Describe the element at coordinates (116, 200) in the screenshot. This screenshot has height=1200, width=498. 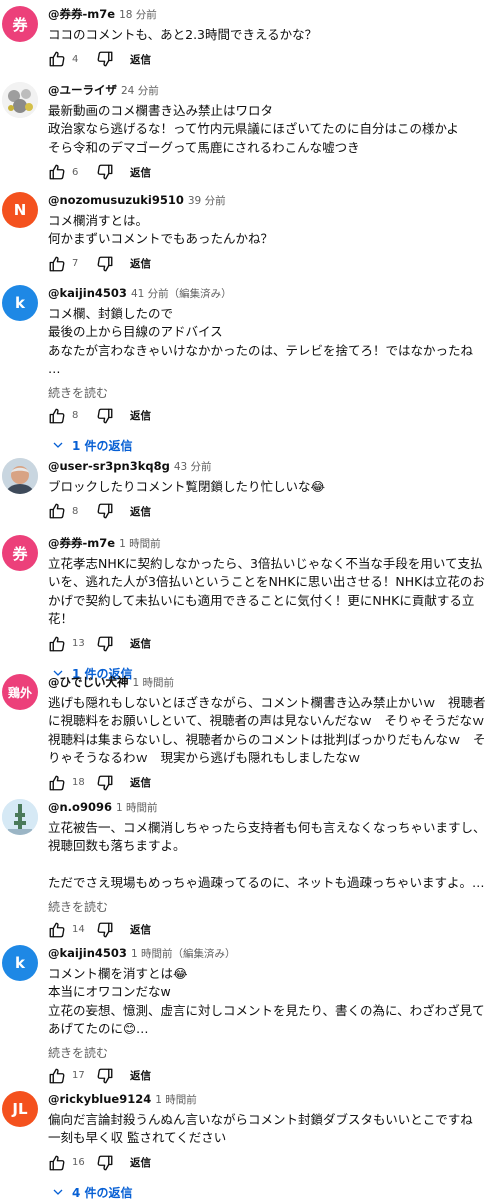
I see `comment-author: @nozomusuzuki9510` at that location.